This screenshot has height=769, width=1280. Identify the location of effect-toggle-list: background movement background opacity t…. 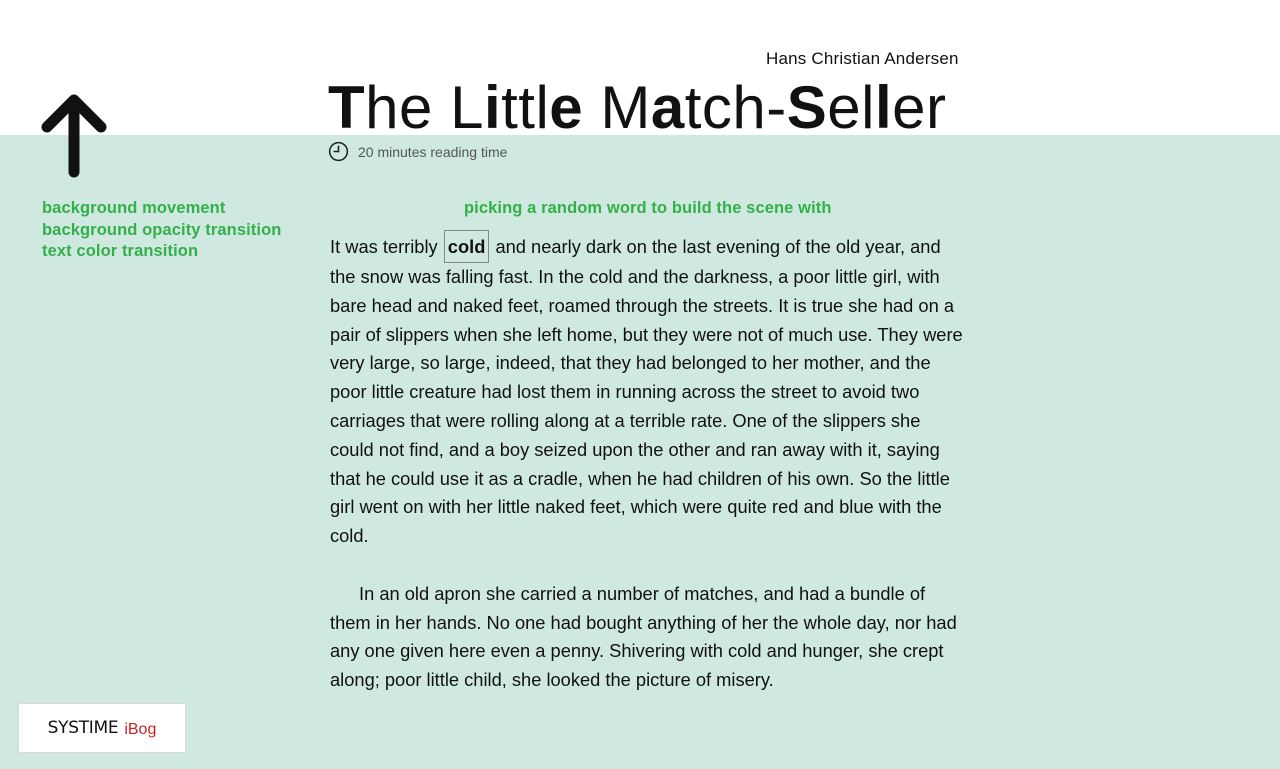
(161, 230).